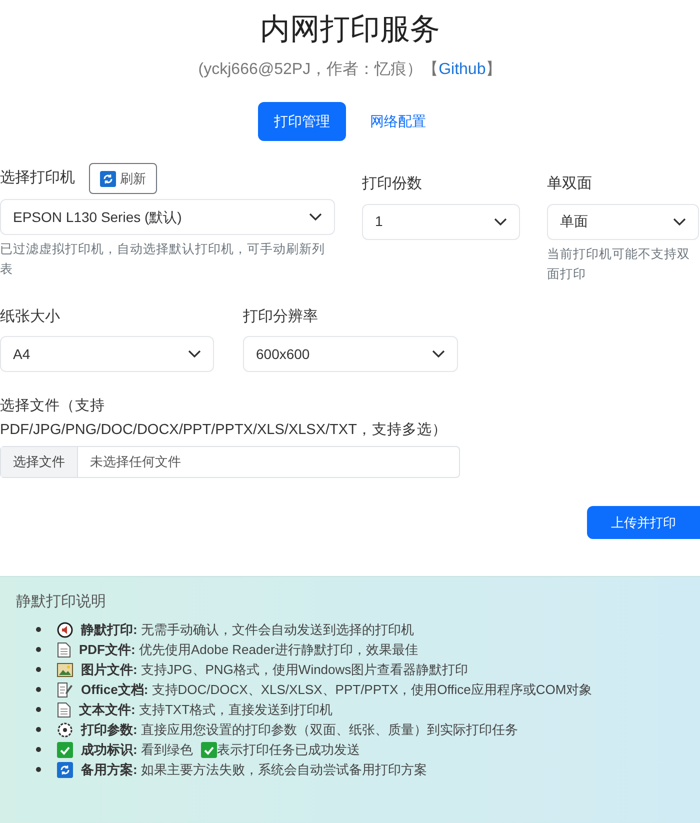 This screenshot has width=700, height=823. What do you see at coordinates (494, 69) in the screenshot?
I see `bracket-text: 】` at bounding box center [494, 69].